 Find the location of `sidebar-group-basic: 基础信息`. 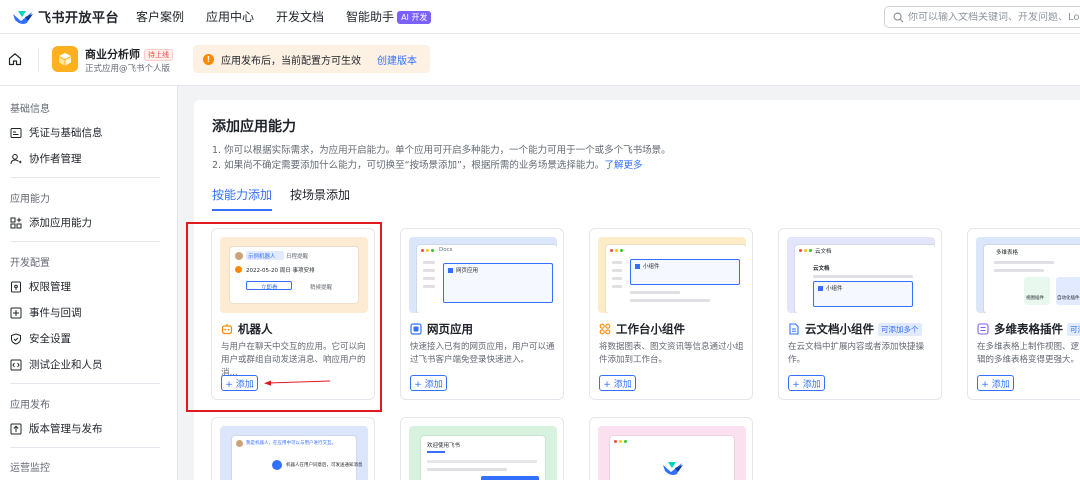

sidebar-group-basic: 基础信息 is located at coordinates (30, 109).